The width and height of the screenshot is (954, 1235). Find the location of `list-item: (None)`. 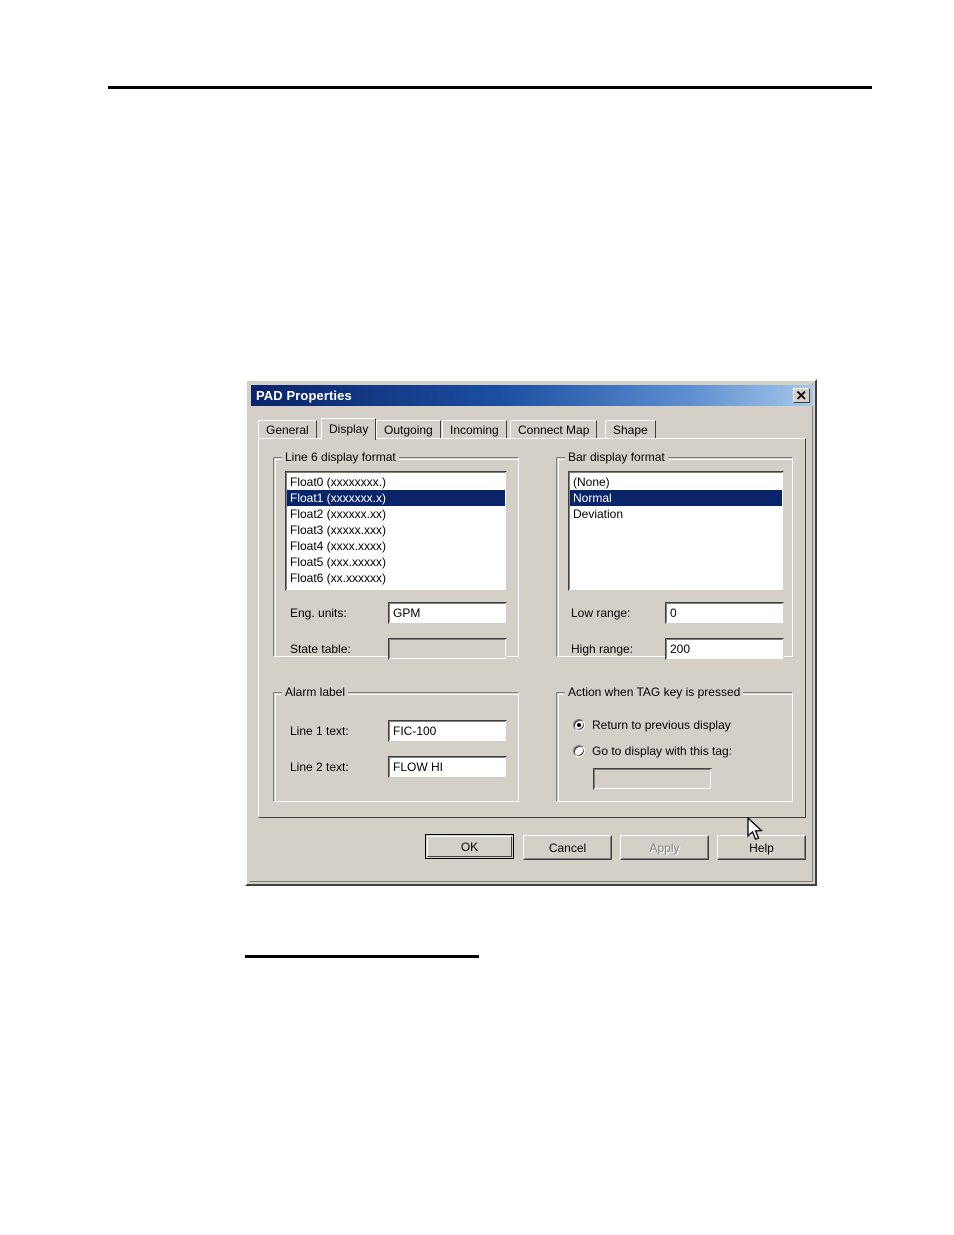

list-item: (None) is located at coordinates (676, 482).